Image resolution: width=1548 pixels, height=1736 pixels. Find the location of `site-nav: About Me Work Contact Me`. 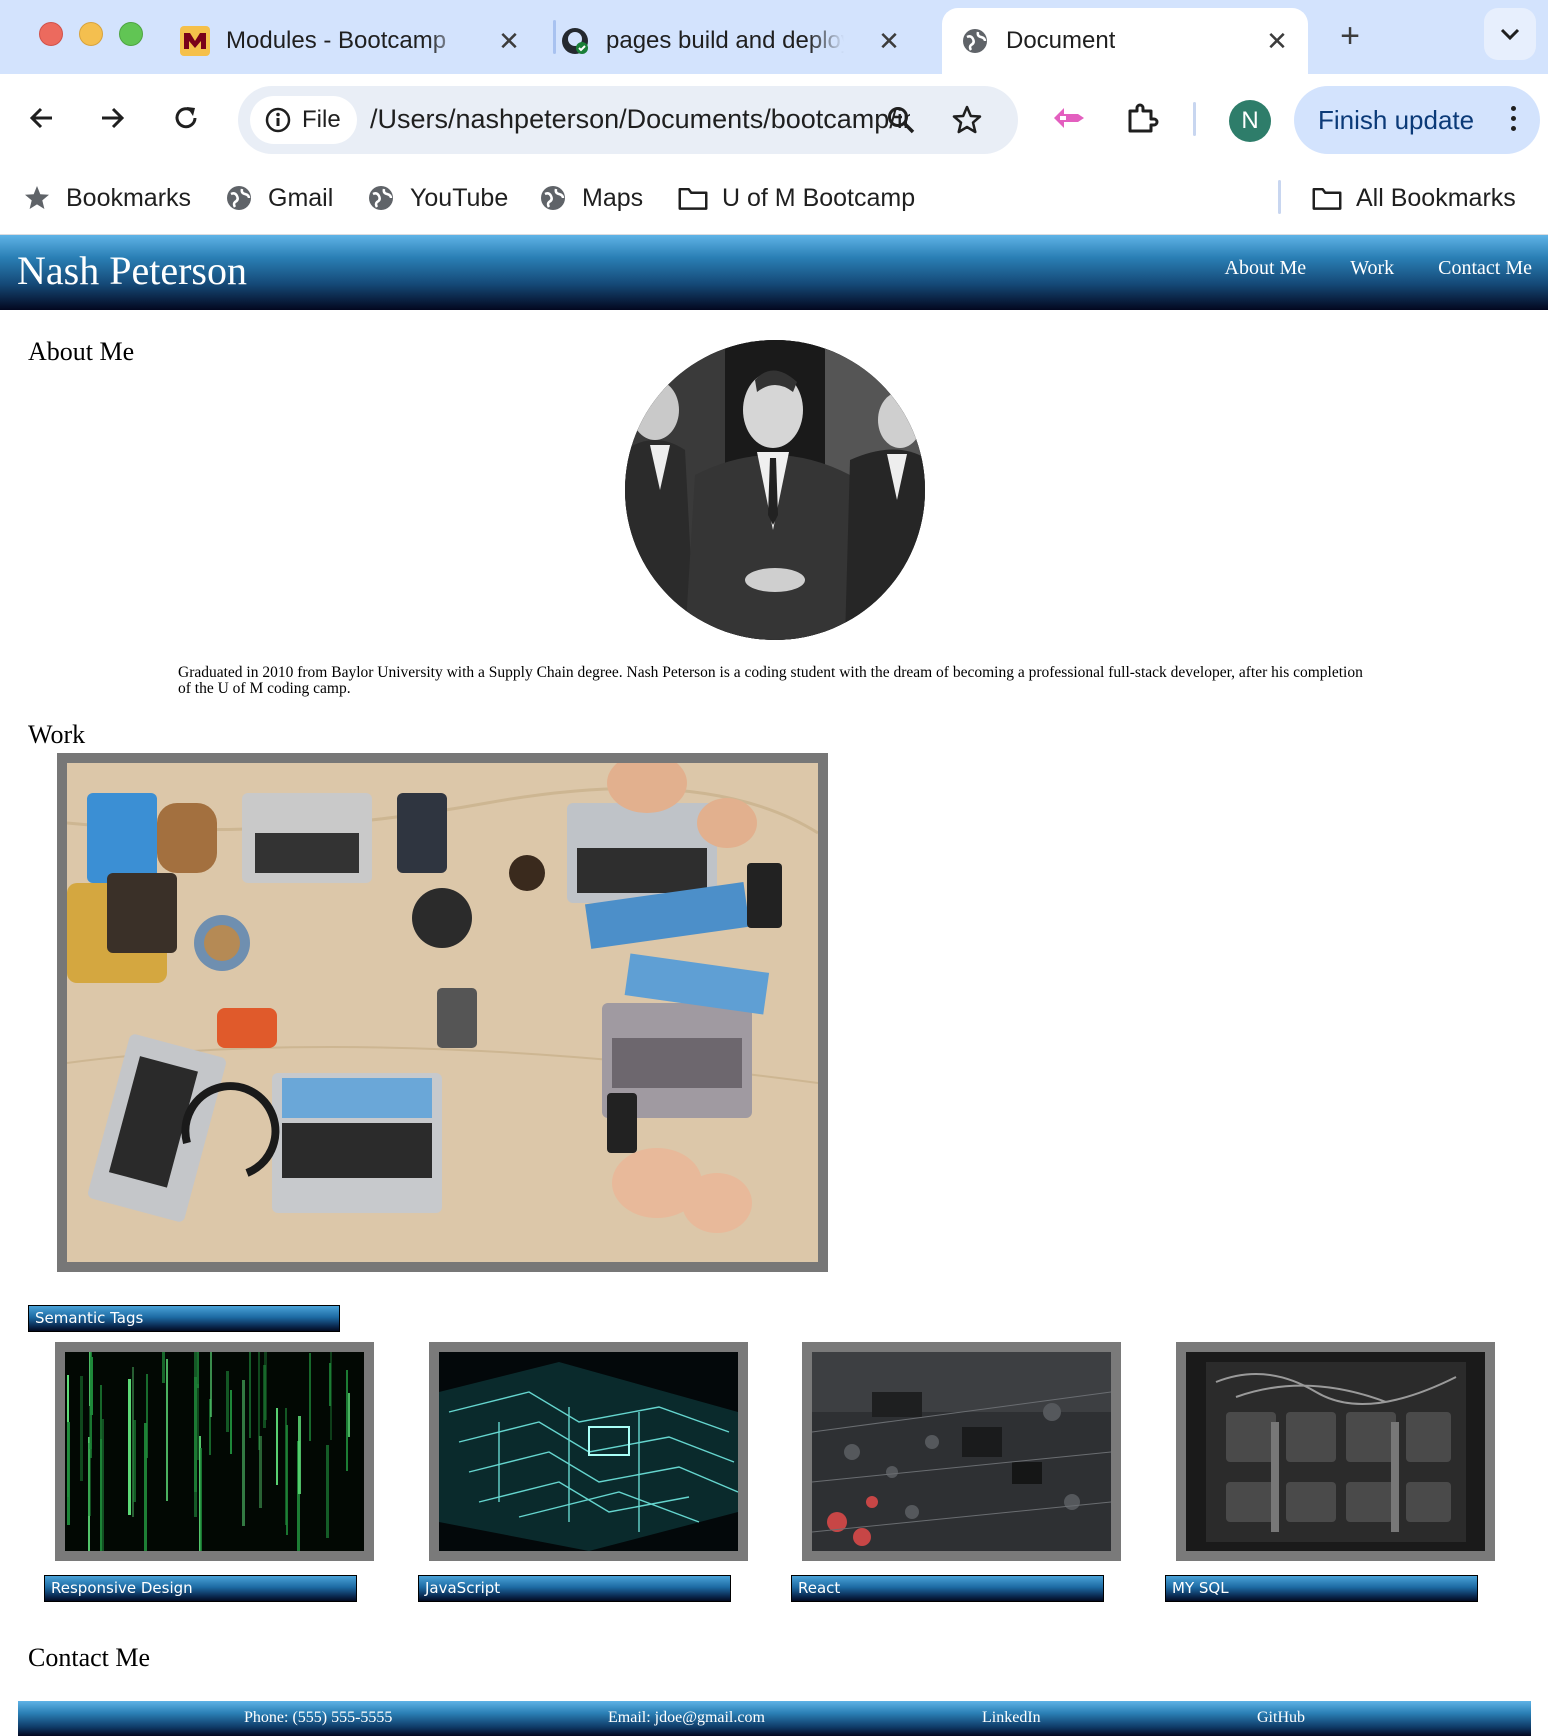

site-nav: About Me Work Contact Me is located at coordinates (1378, 268).